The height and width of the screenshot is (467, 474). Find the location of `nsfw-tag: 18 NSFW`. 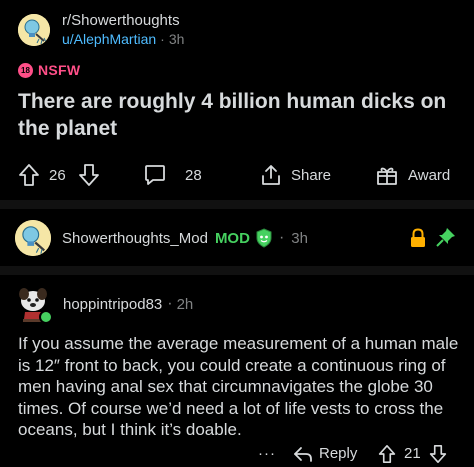

nsfw-tag: 18 NSFW is located at coordinates (49, 70).